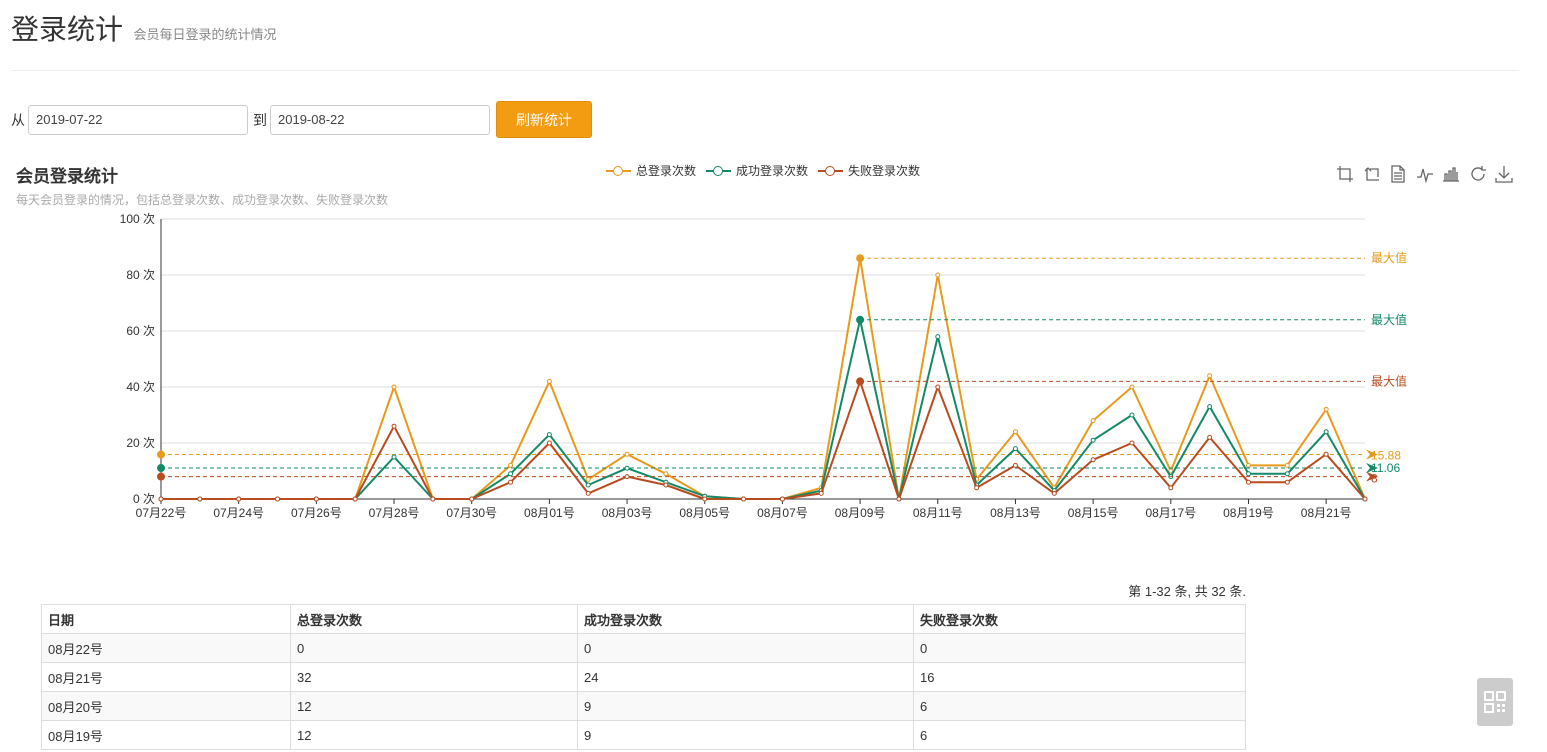 The image size is (1547, 752). Describe the element at coordinates (140, 443) in the screenshot. I see `y-tick-label: 20 次` at that location.